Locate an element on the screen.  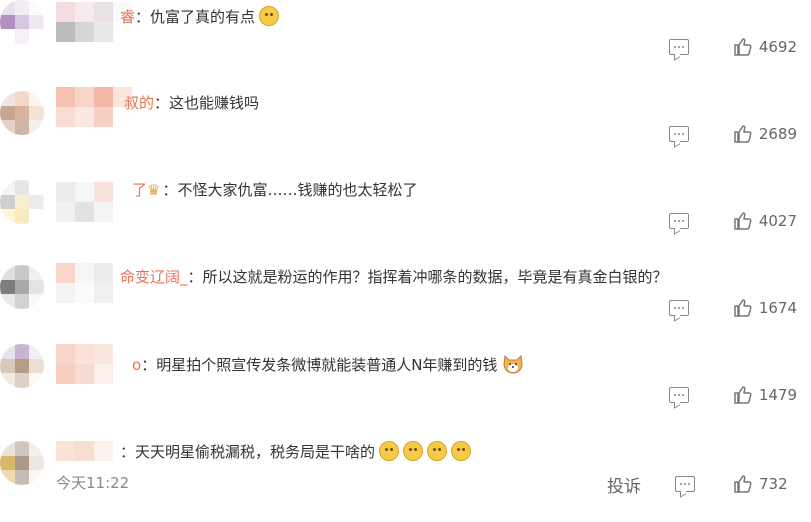
comment-text: 仇富了真的有点 is located at coordinates (203, 17).